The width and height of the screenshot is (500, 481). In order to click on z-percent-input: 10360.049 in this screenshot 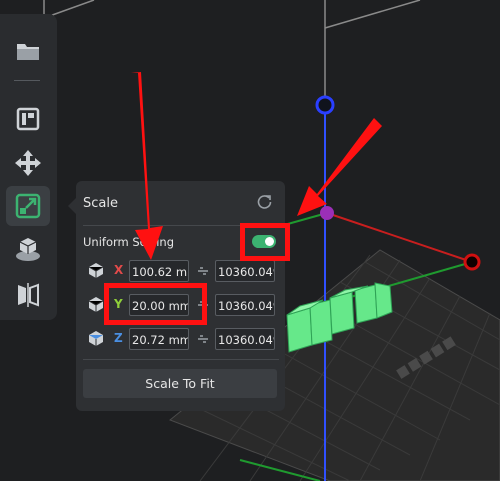, I will do `click(245, 339)`.